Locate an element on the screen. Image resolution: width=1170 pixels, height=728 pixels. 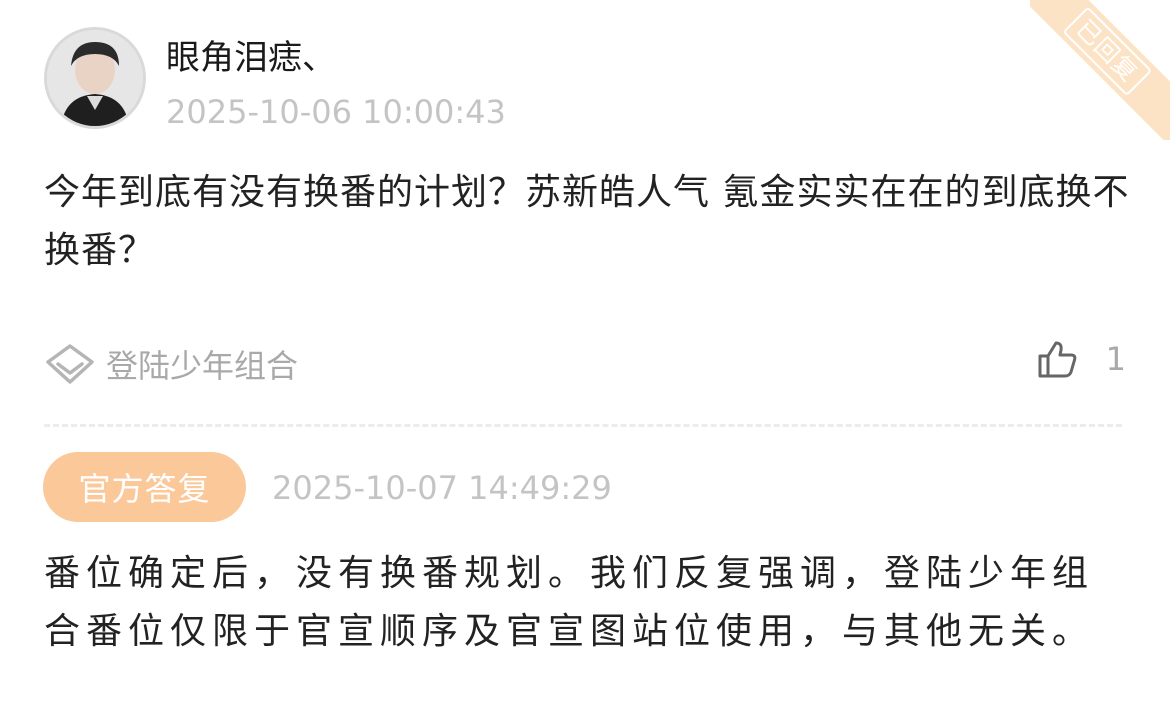
avatar is located at coordinates (95, 78).